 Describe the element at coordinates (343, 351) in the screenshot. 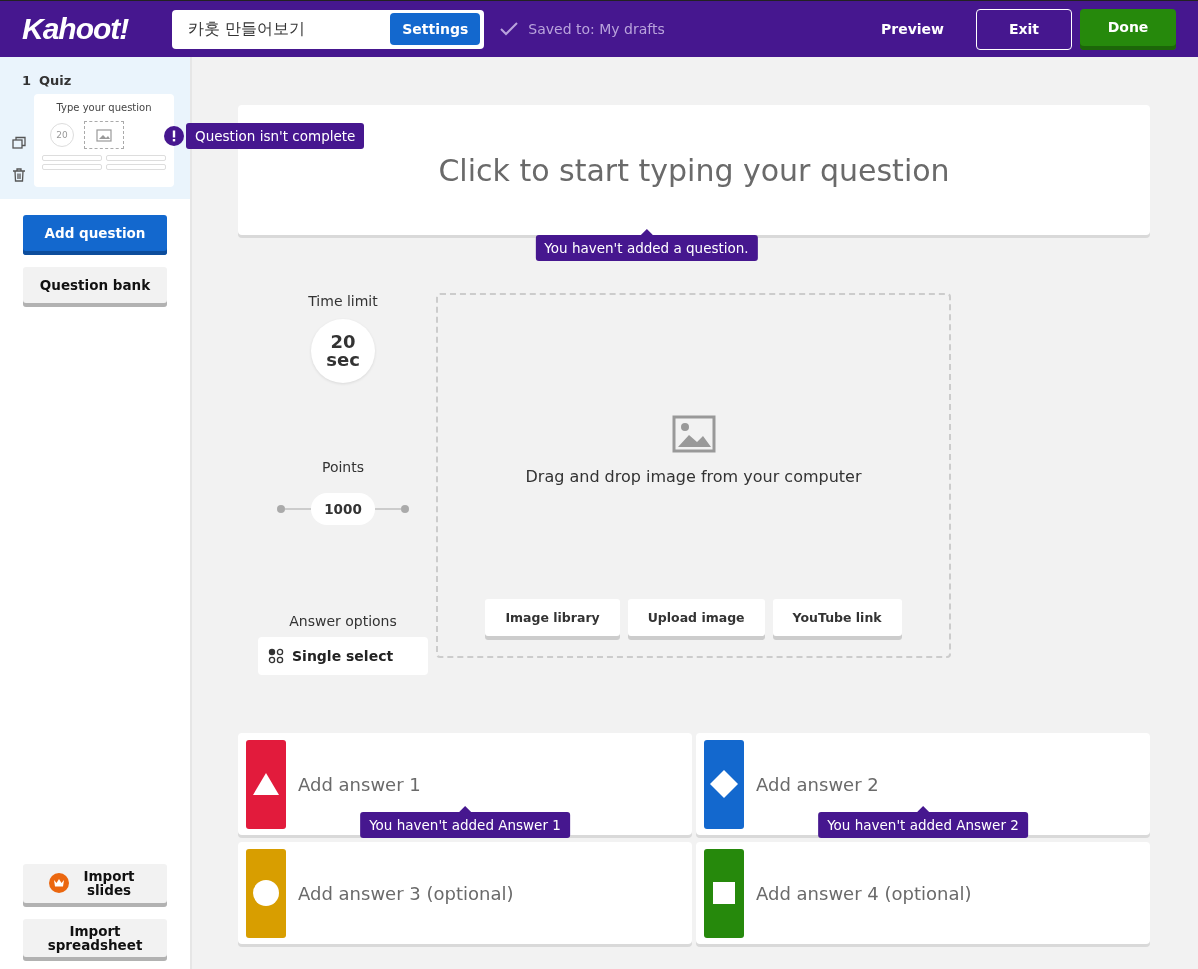

I see `time-limit-button: 20 sec` at that location.